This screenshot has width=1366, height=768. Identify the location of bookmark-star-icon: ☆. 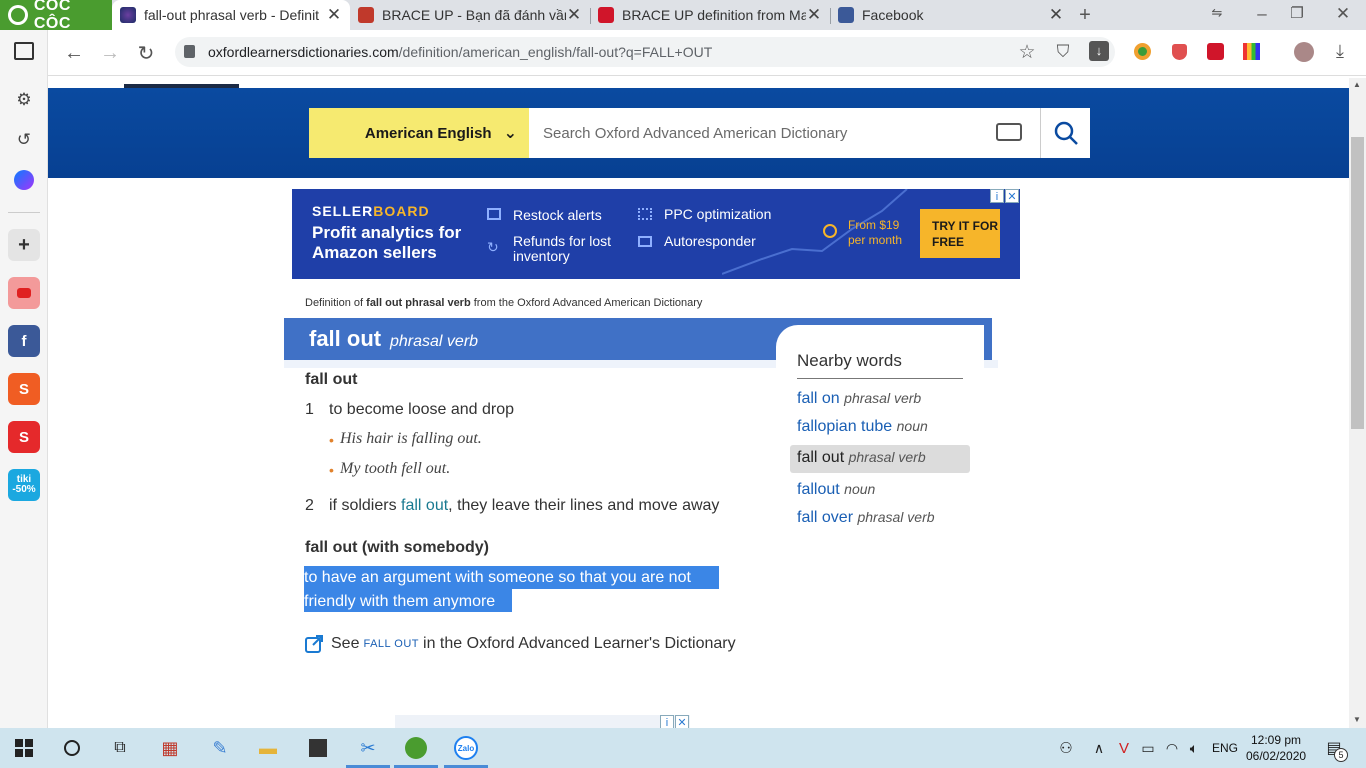
(1027, 52).